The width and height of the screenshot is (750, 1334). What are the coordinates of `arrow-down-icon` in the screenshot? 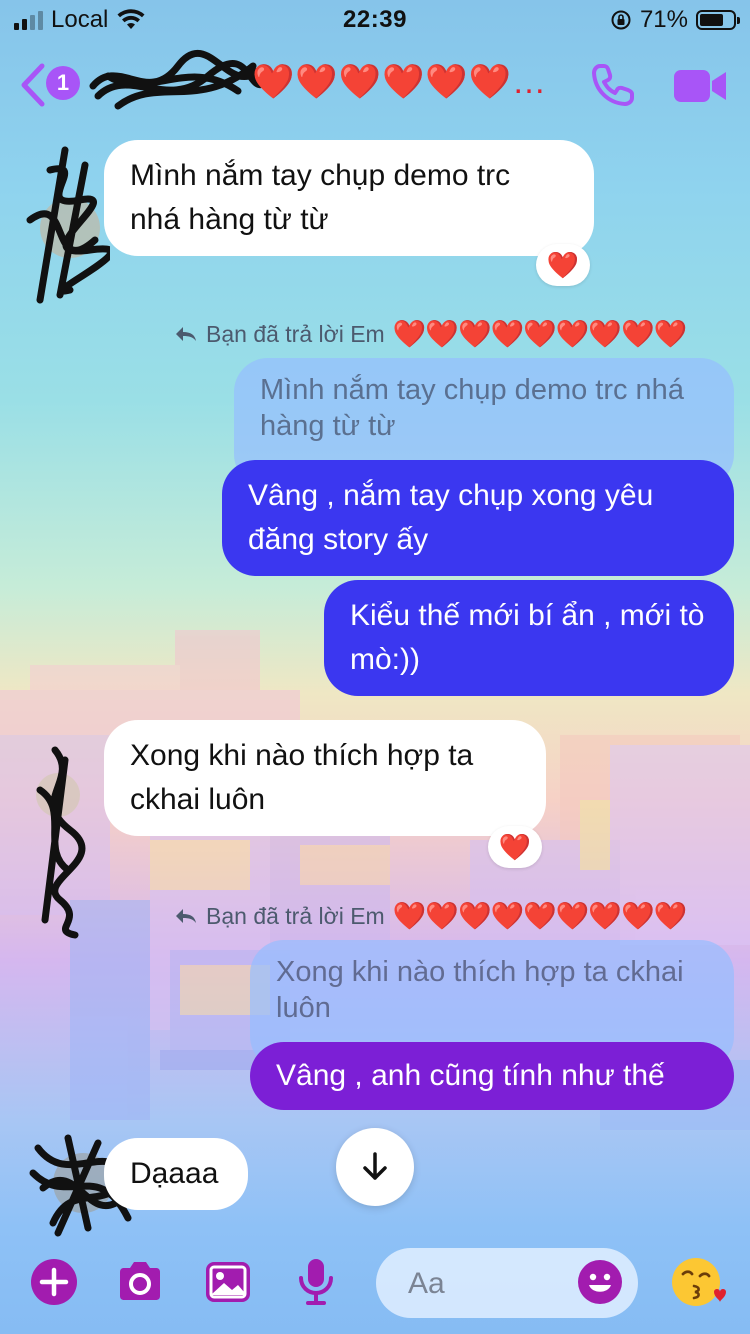 It's located at (375, 1166).